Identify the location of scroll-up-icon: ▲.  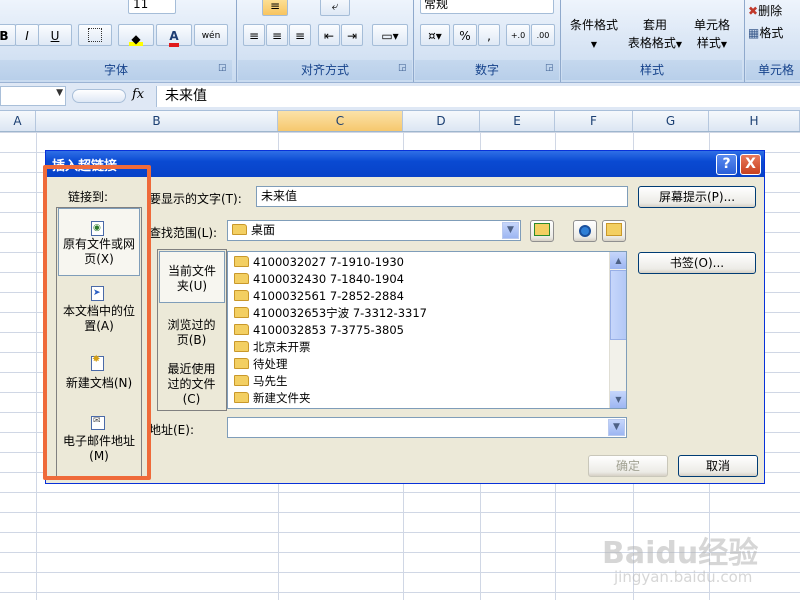
(618, 260).